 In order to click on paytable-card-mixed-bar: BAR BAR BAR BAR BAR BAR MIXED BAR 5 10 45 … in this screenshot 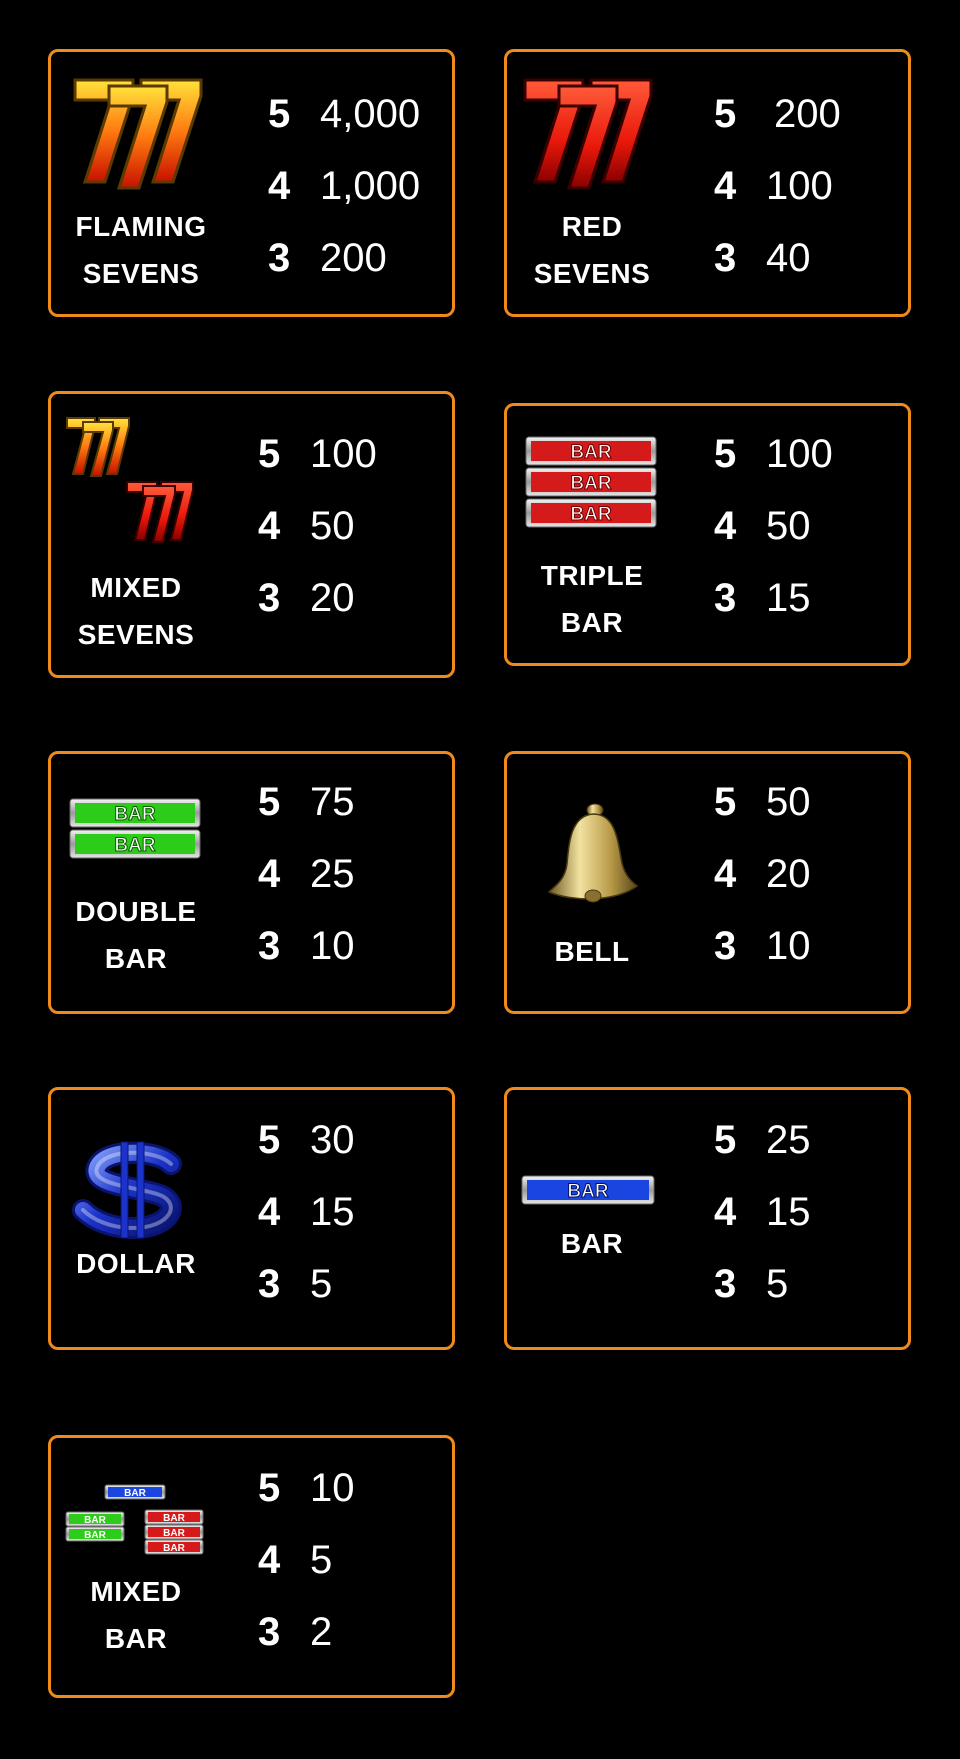, I will do `click(251, 1566)`.